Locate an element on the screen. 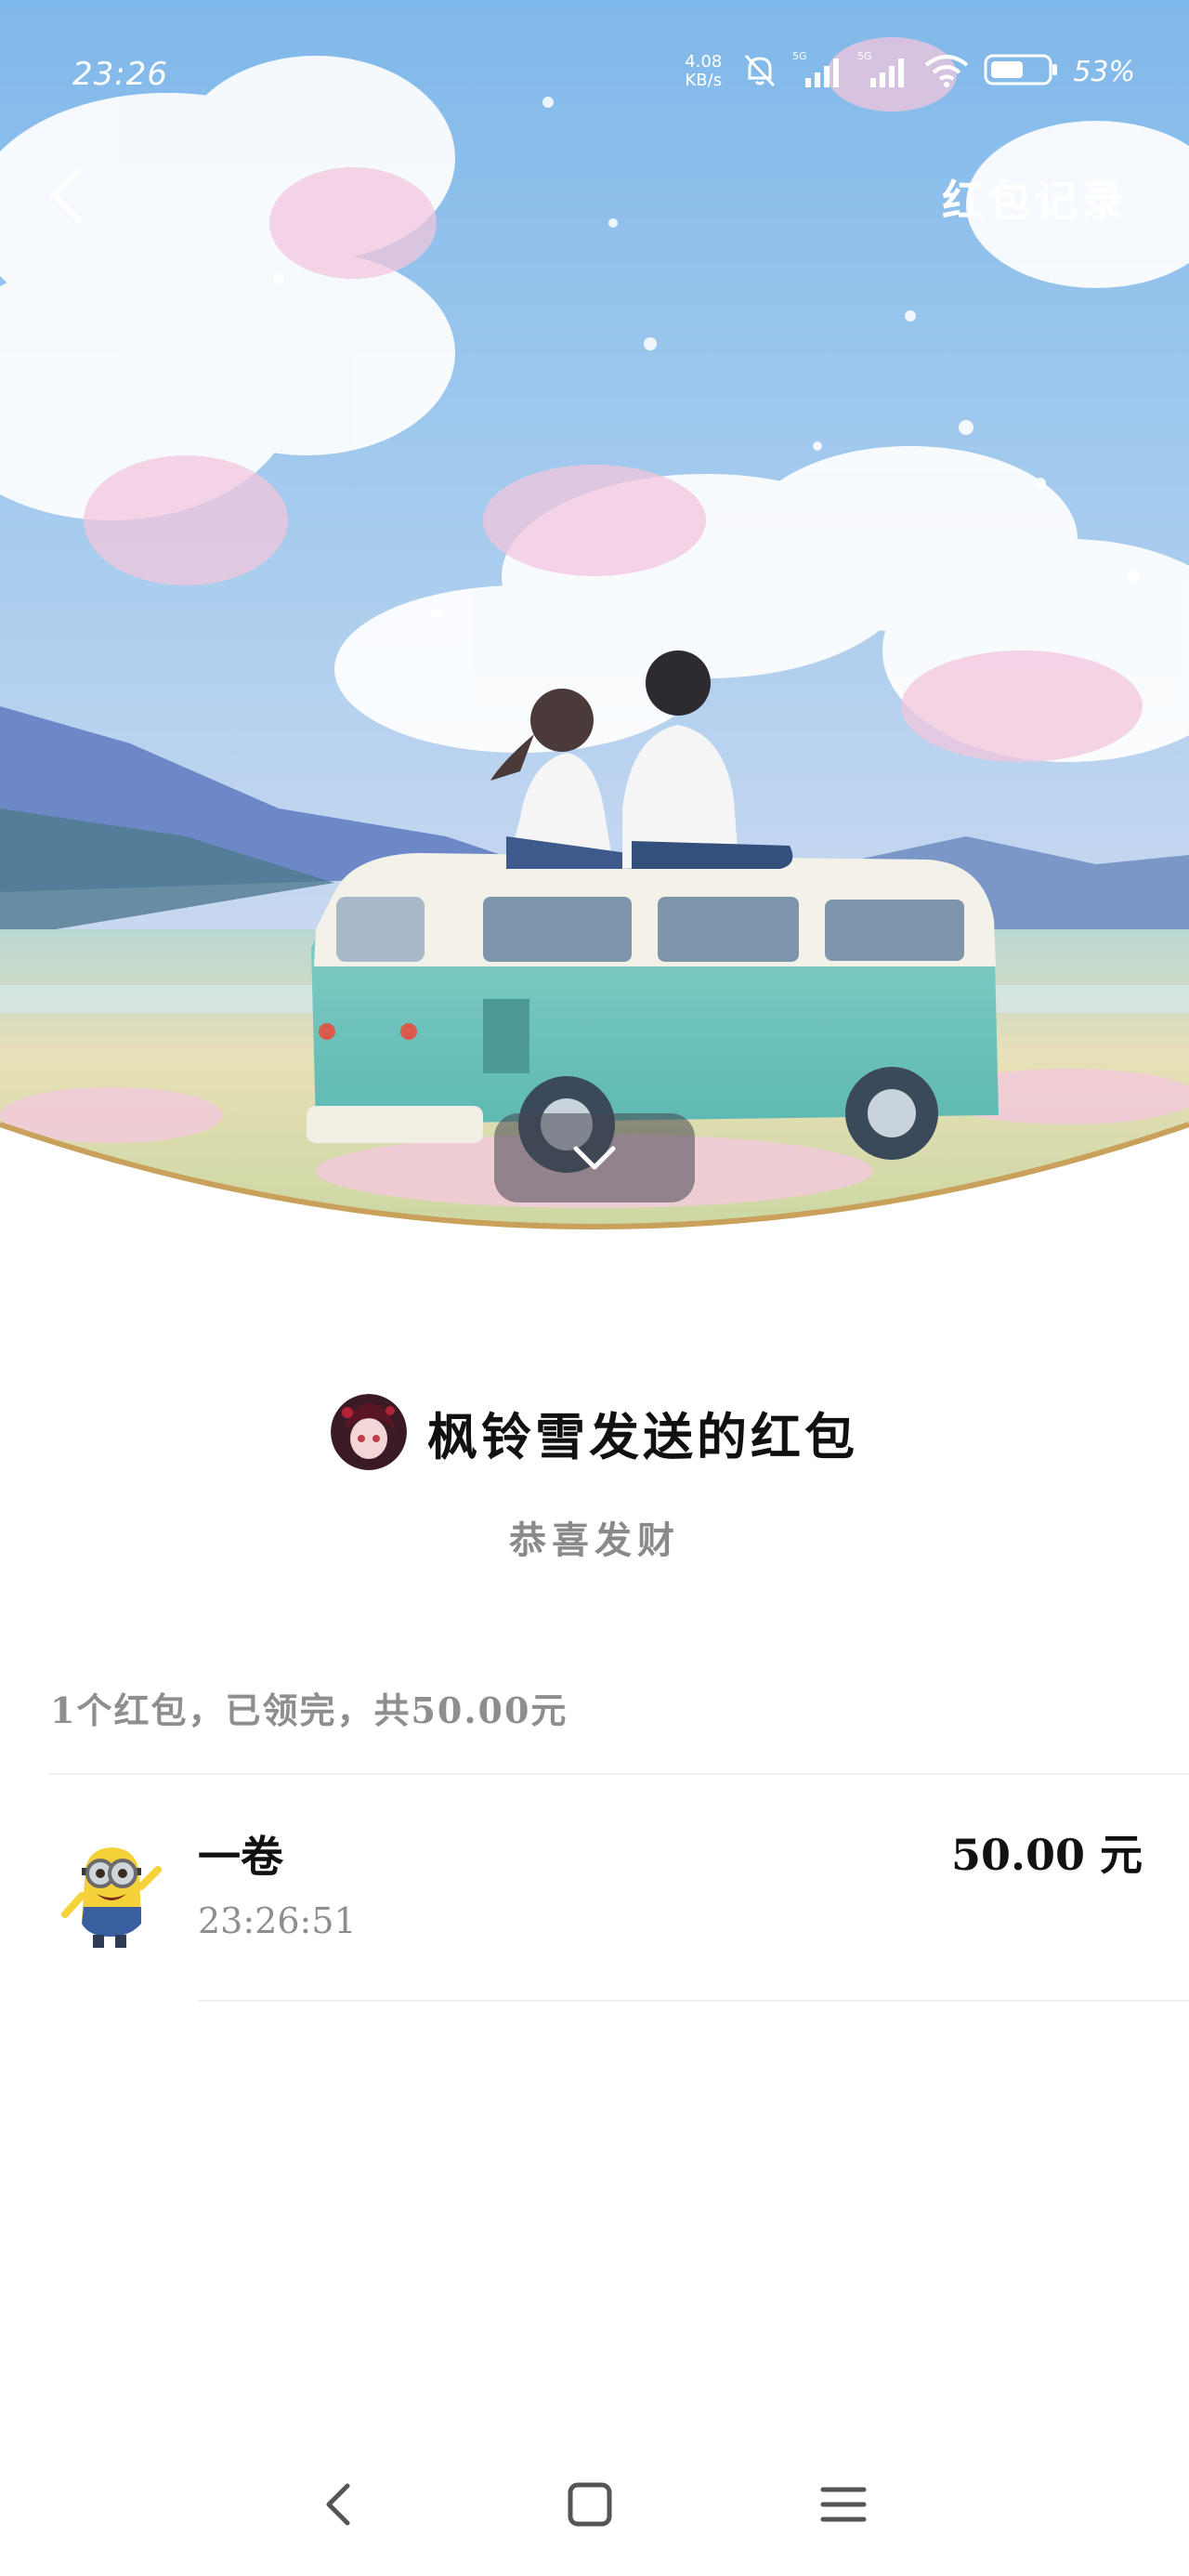 This screenshot has height=2576, width=1189. battery-icon is located at coordinates (1022, 71).